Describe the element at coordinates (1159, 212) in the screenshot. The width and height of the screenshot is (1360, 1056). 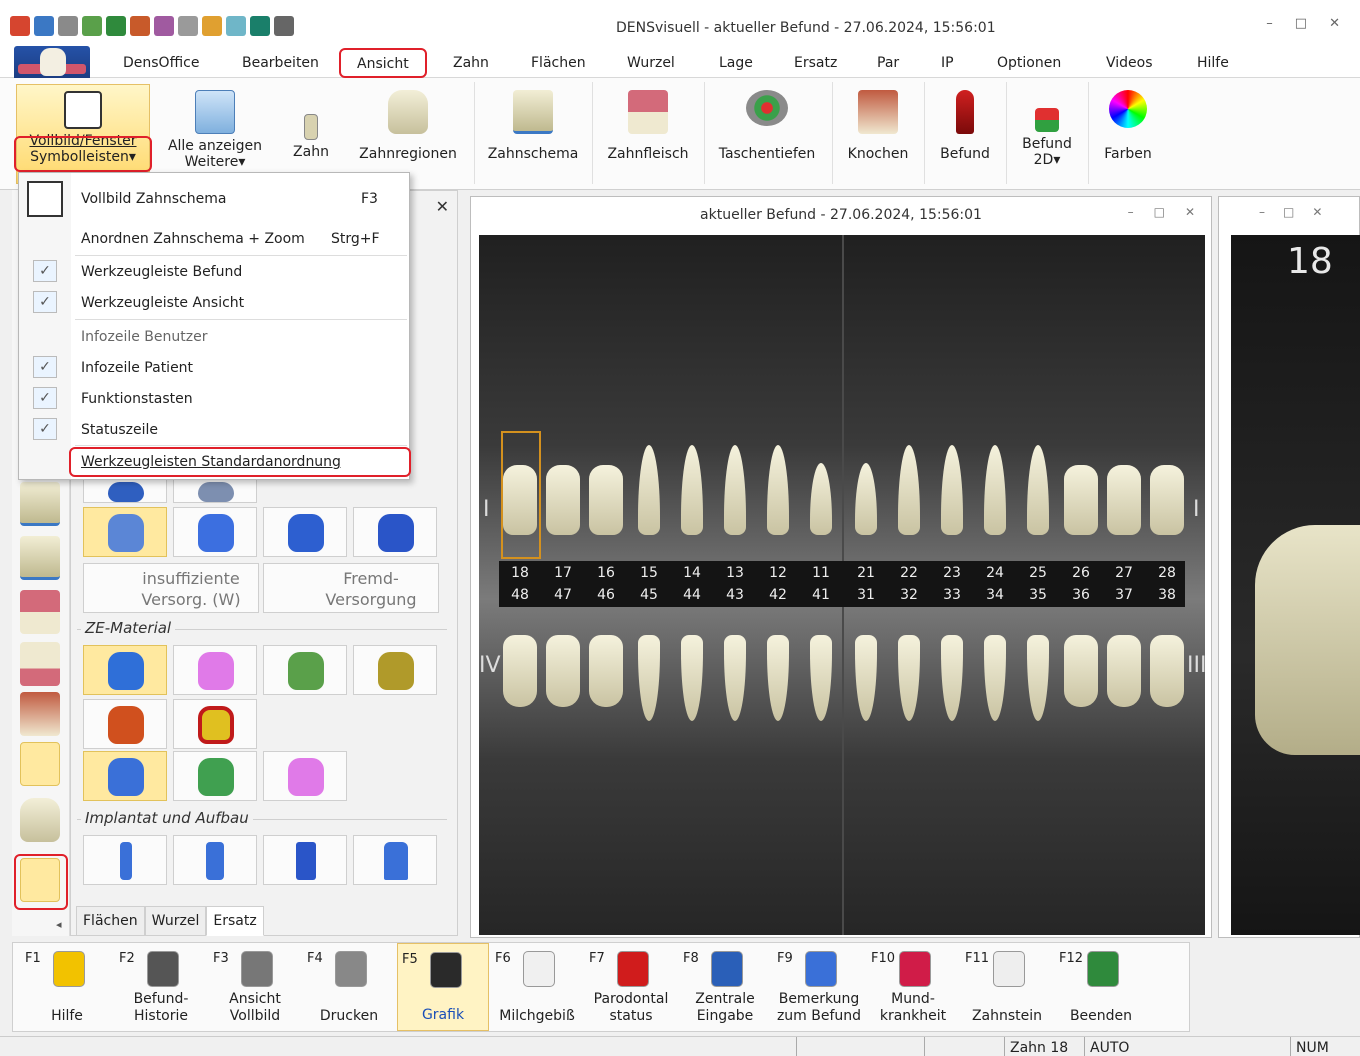
I see `maximize-icon: □` at that location.